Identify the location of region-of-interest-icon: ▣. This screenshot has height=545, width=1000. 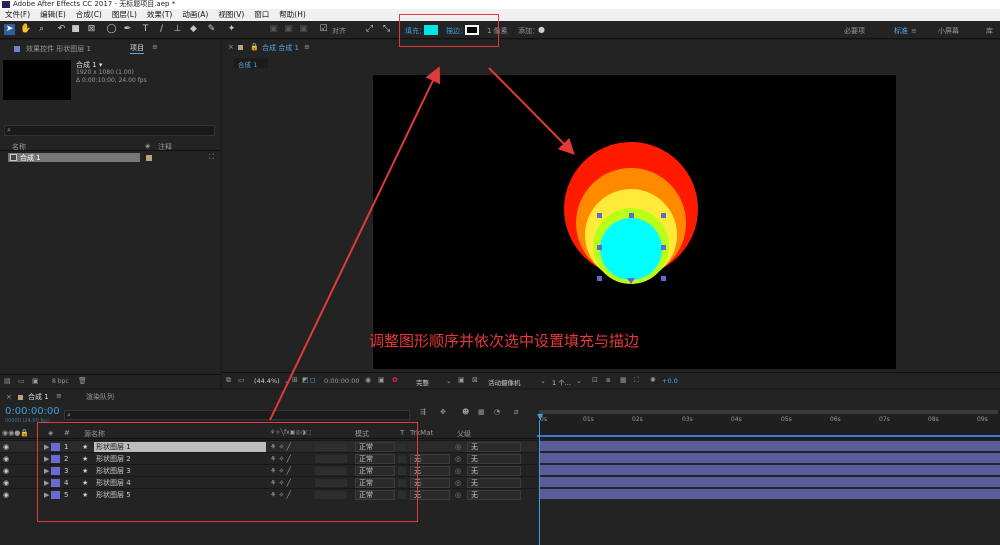
(461, 380).